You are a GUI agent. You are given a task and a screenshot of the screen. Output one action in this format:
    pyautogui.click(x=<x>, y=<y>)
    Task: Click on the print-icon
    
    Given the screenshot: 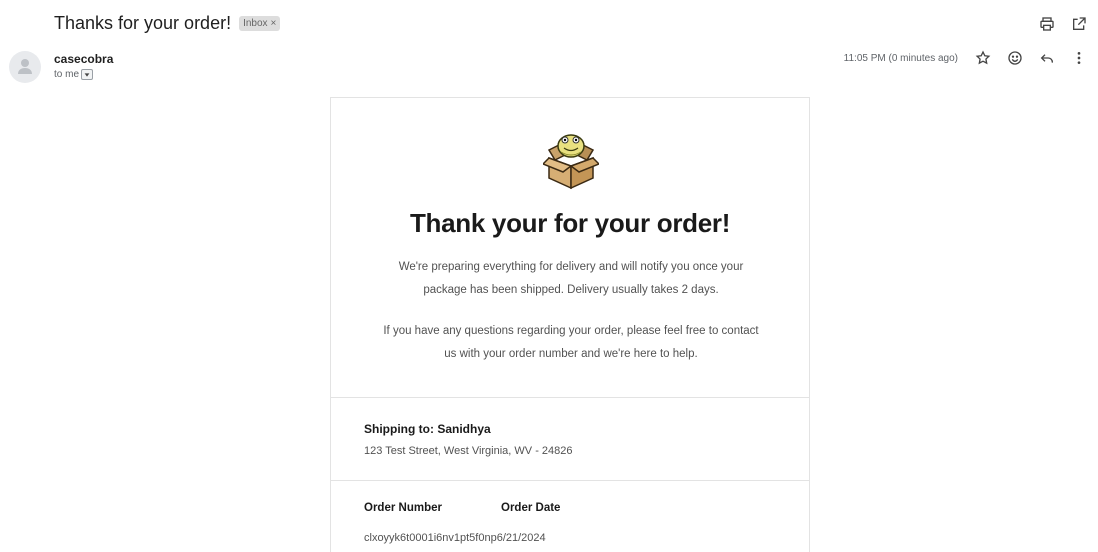 What is the action you would take?
    pyautogui.click(x=1047, y=24)
    